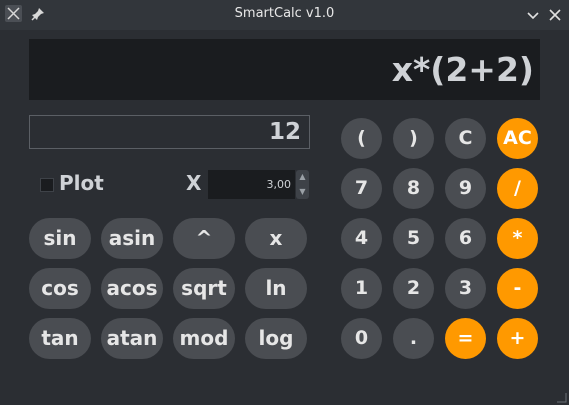 This screenshot has height=405, width=569. I want to click on digit-0-button: 0, so click(361, 338).